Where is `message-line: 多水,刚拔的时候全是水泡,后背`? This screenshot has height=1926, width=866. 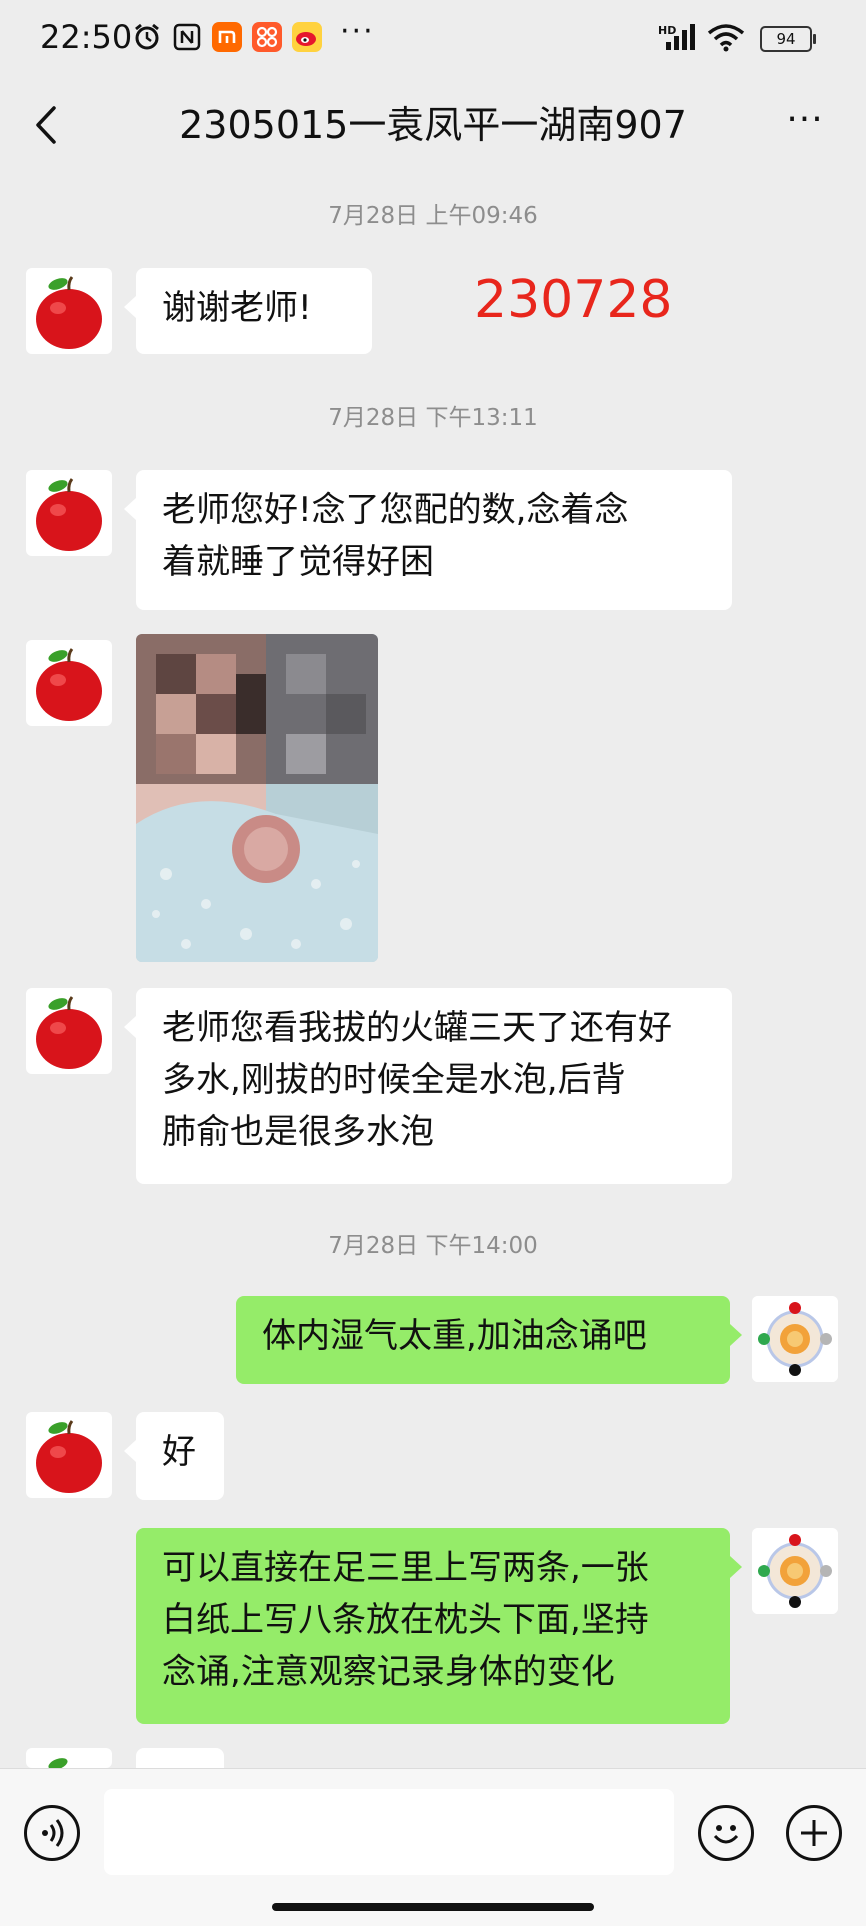
message-line: 多水,刚拔的时候全是水泡,后背 is located at coordinates (394, 1080).